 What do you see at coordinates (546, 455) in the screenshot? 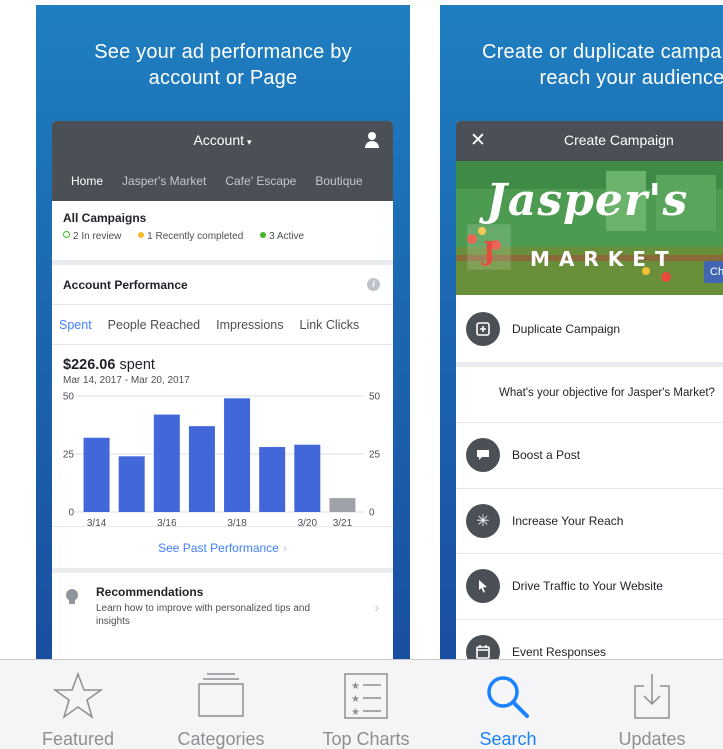
I see `objective-label: Boost a Post` at bounding box center [546, 455].